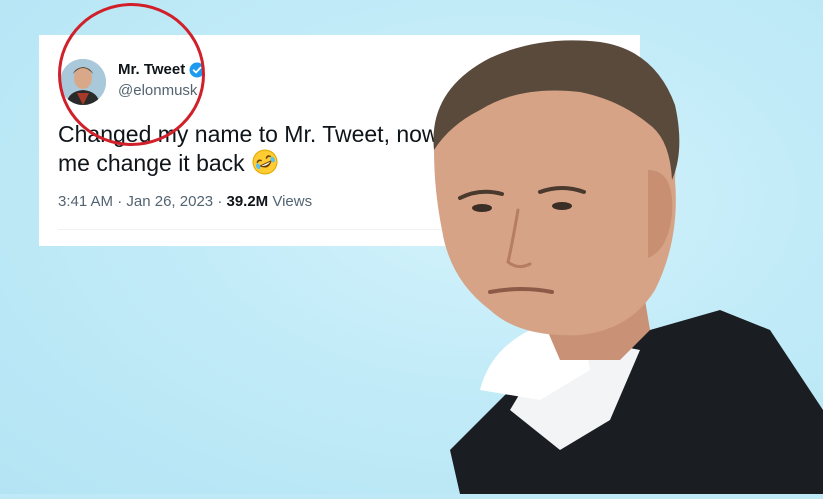 The height and width of the screenshot is (499, 823). What do you see at coordinates (85, 201) in the screenshot?
I see `tweet-time: 3:41 AM` at bounding box center [85, 201].